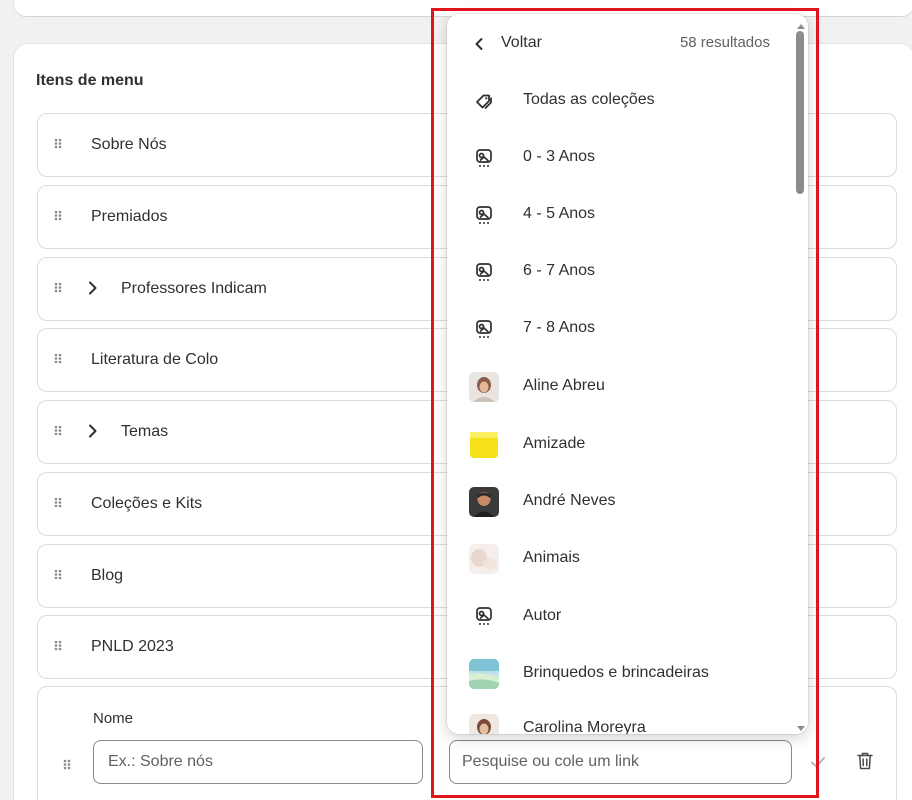 The image size is (912, 800). What do you see at coordinates (801, 728) in the screenshot?
I see `scroll-down-arrow-icon` at bounding box center [801, 728].